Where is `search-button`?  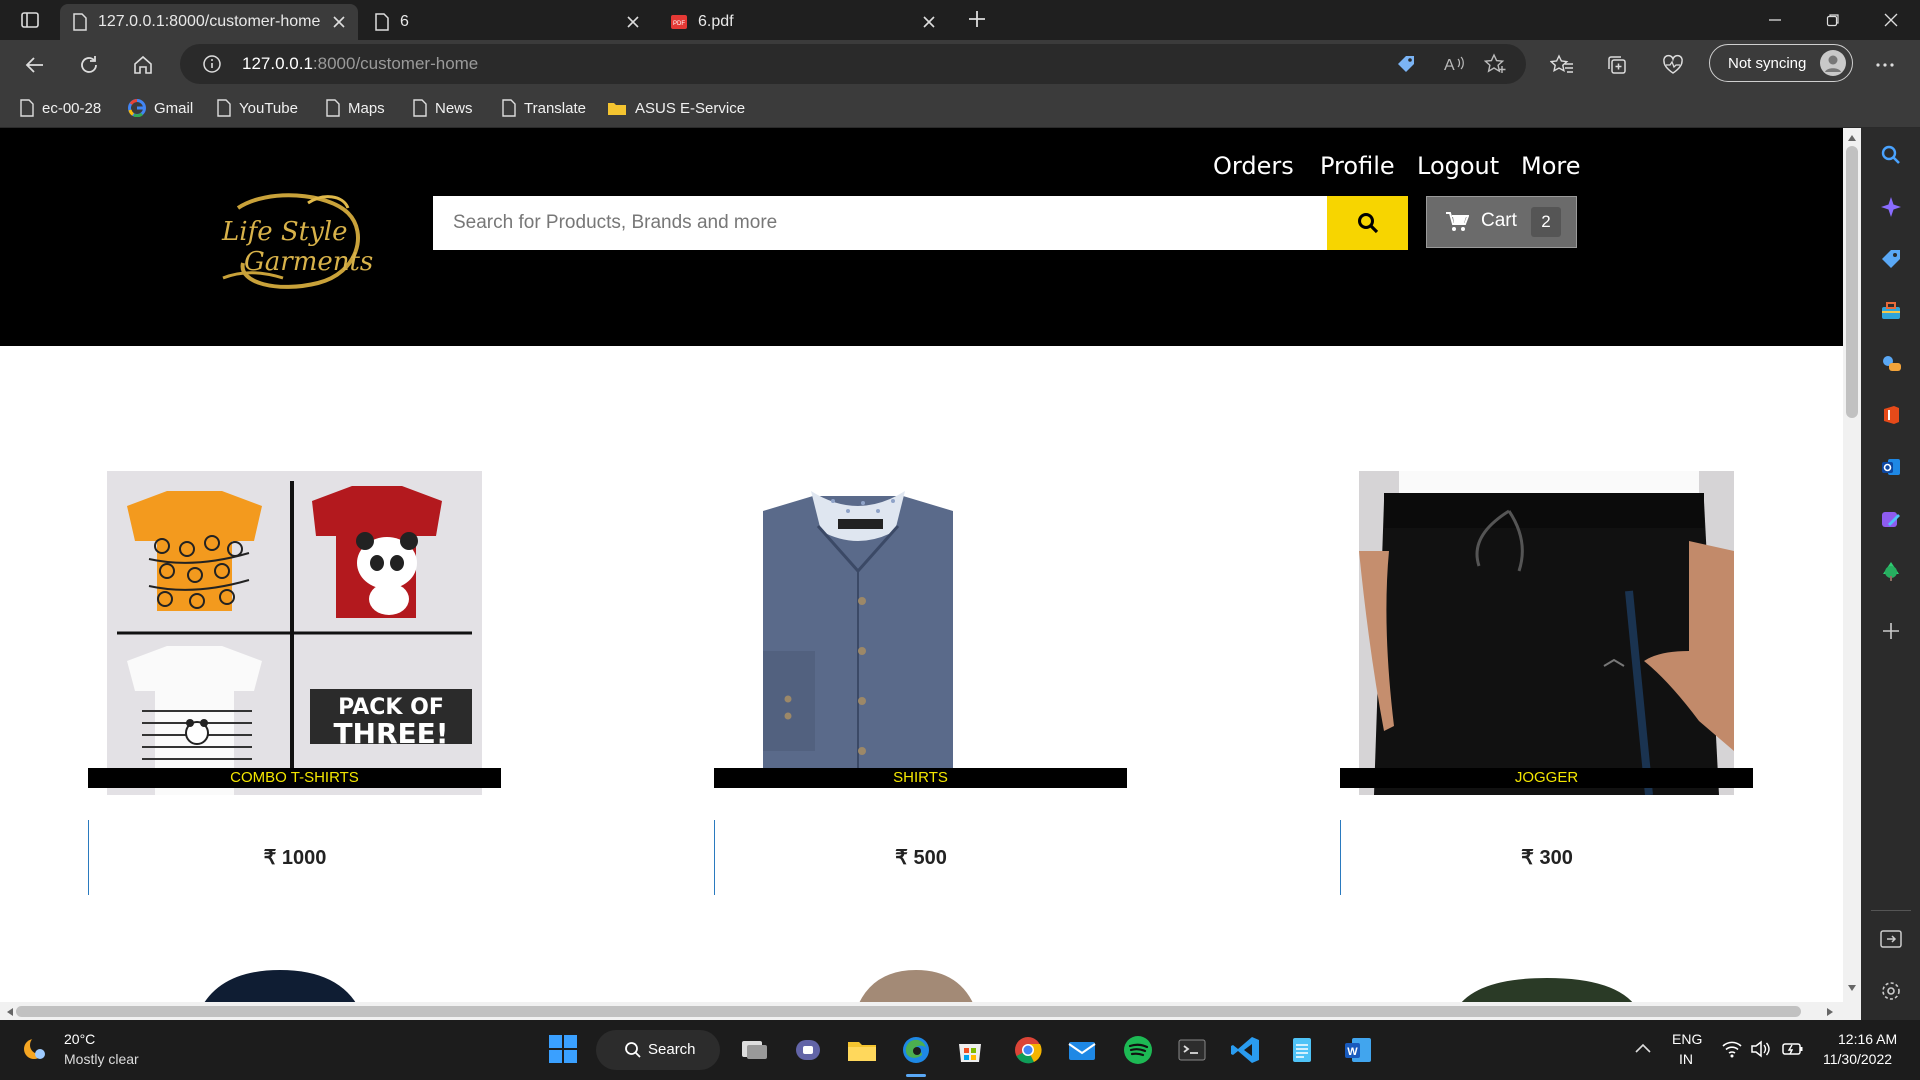
search-button is located at coordinates (1367, 223).